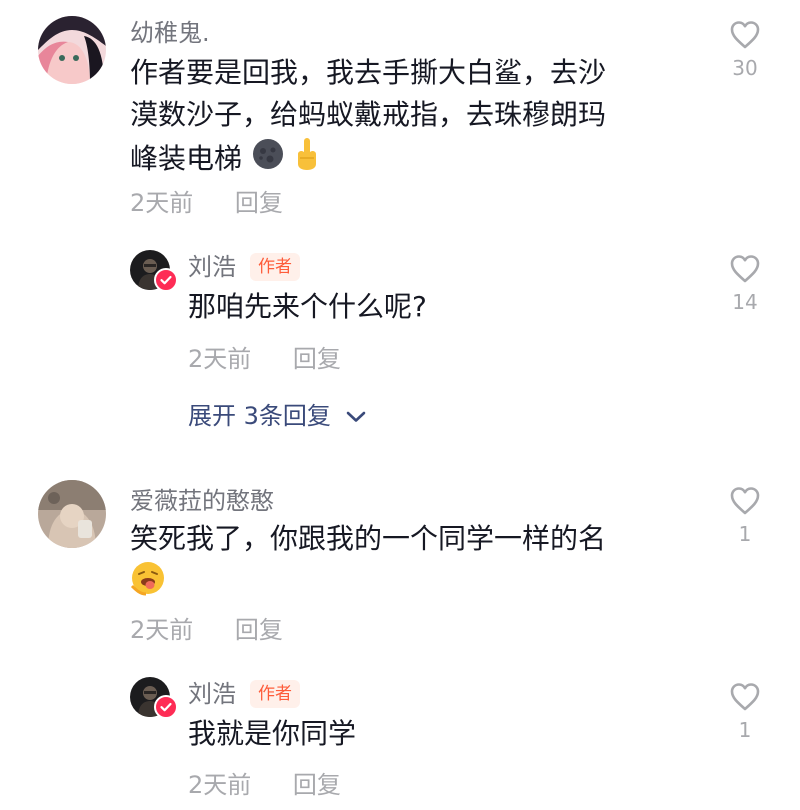 Image resolution: width=800 pixels, height=810 pixels. I want to click on comment-text-line: 笑死我了，你跟我的一个同学一样的名, so click(368, 538).